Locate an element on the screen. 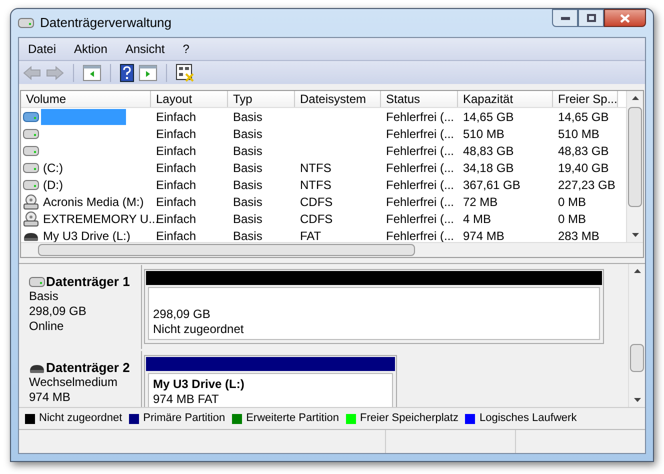  legend-label: Freier Speicherplatz is located at coordinates (409, 418).